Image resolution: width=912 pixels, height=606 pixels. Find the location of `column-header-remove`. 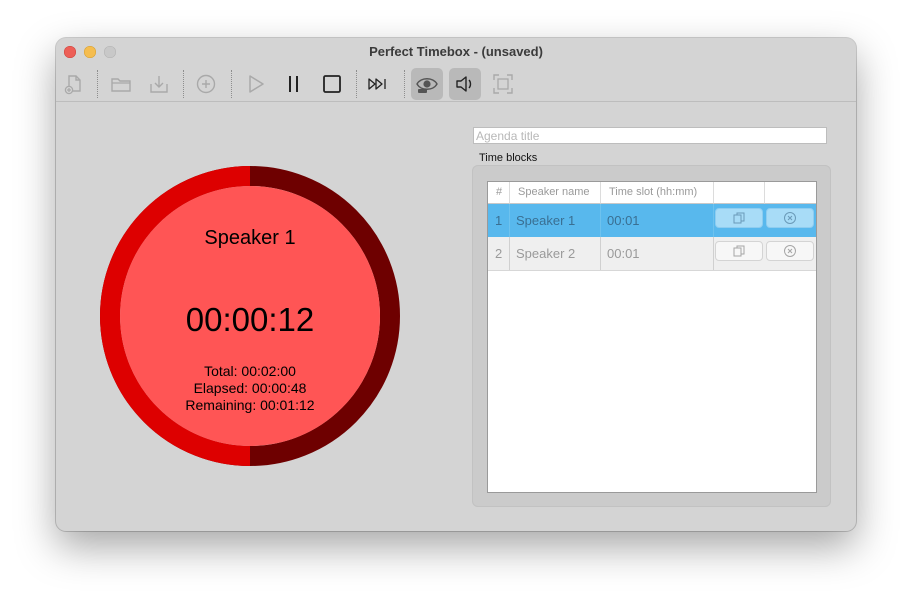

column-header-remove is located at coordinates (790, 193).